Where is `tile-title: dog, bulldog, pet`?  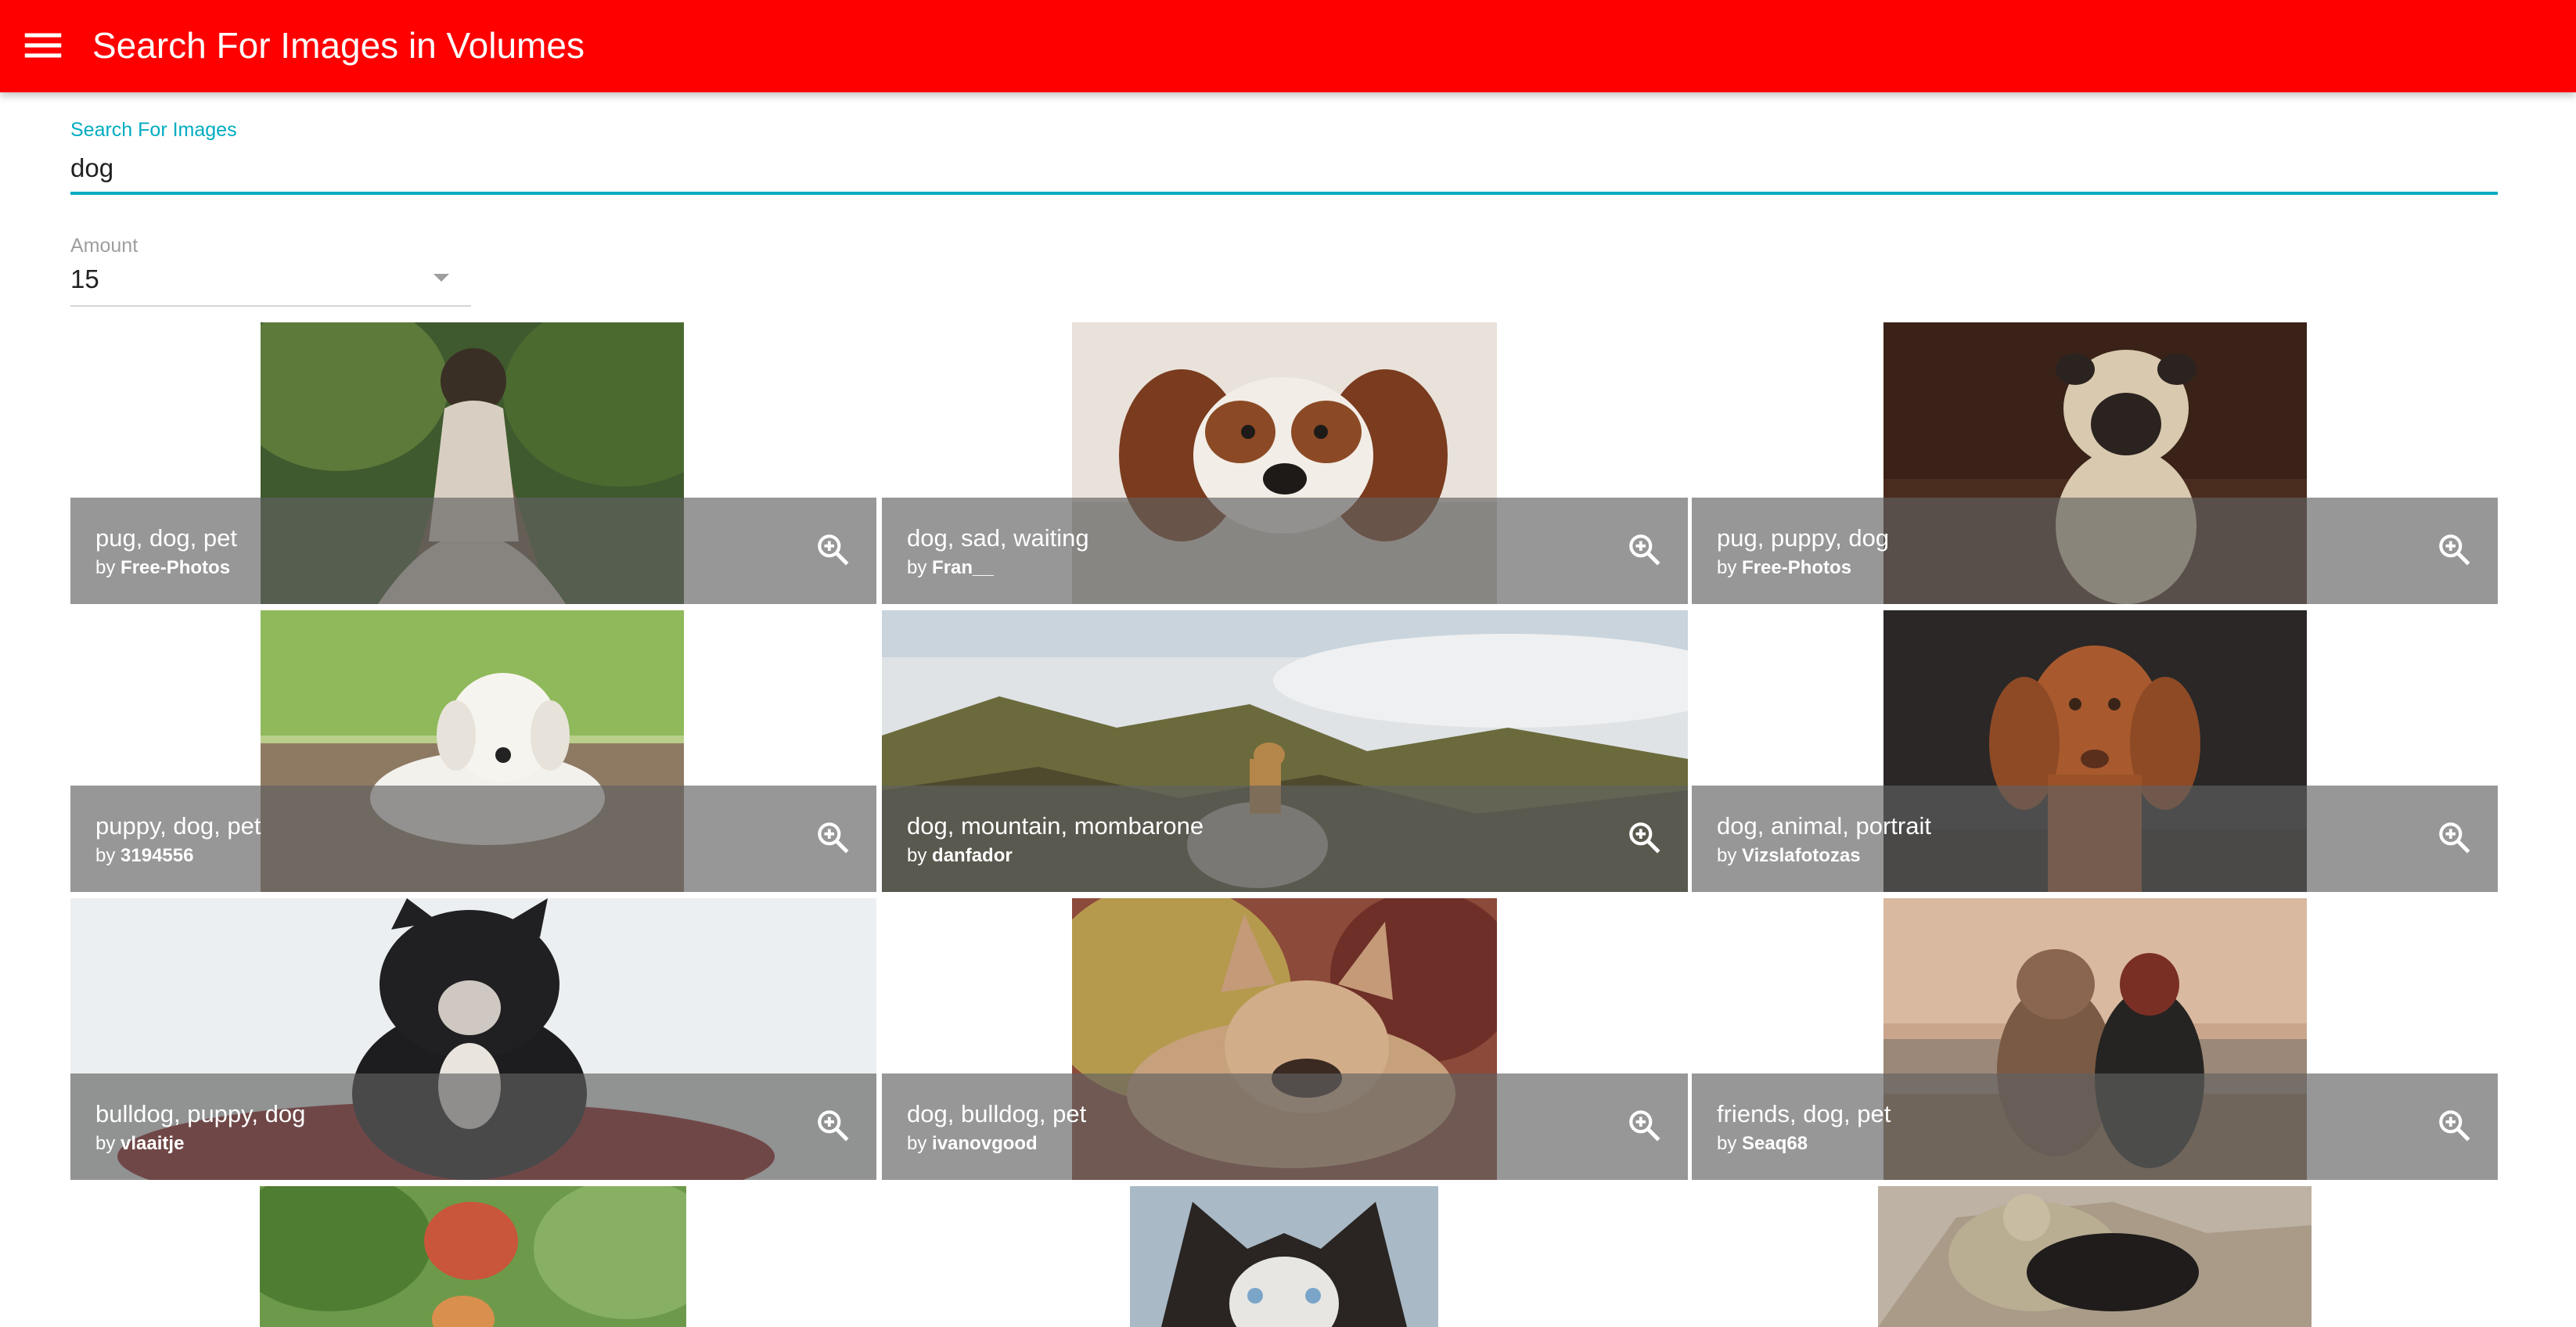
tile-title: dog, bulldog, pet is located at coordinates (997, 1113).